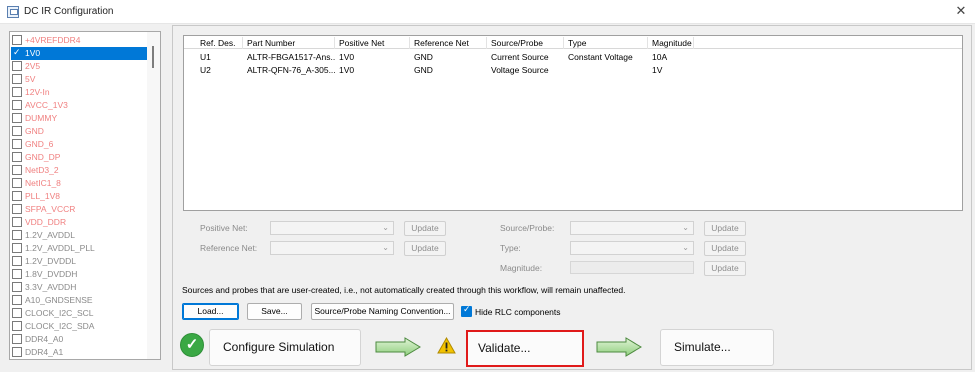 The height and width of the screenshot is (372, 975). What do you see at coordinates (42, 170) in the screenshot?
I see `net-label: NetD3_2` at bounding box center [42, 170].